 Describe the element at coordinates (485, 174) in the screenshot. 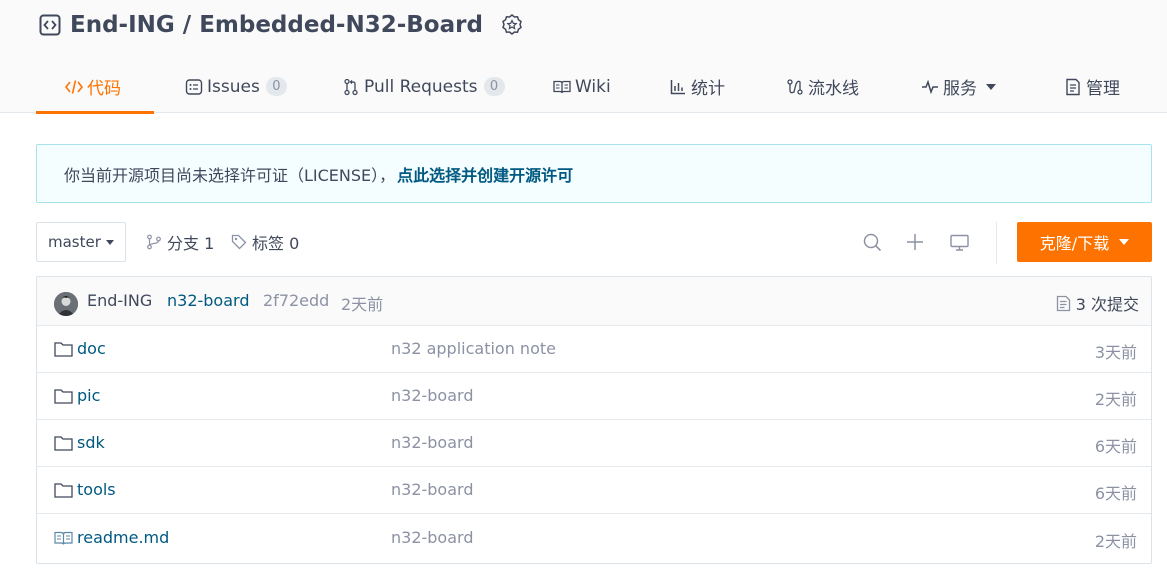

I see `create-license-link: 点此选择并创建开源许可` at that location.